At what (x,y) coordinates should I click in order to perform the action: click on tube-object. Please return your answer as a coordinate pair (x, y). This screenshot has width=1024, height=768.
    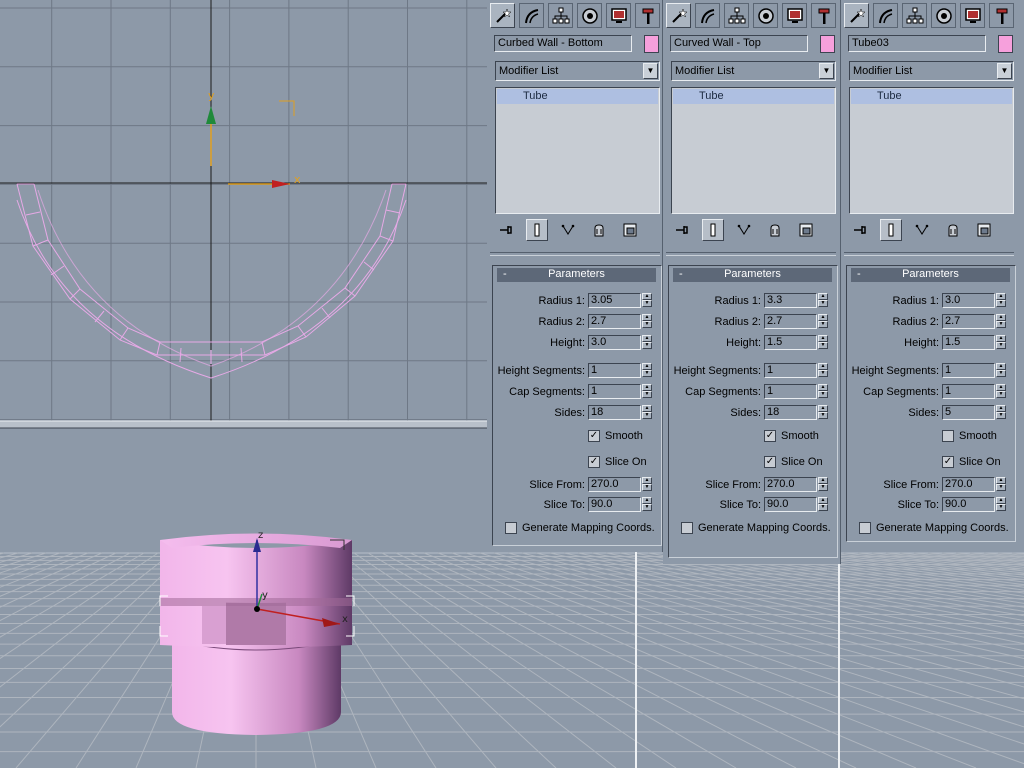
    Looking at the image, I should click on (256, 634).